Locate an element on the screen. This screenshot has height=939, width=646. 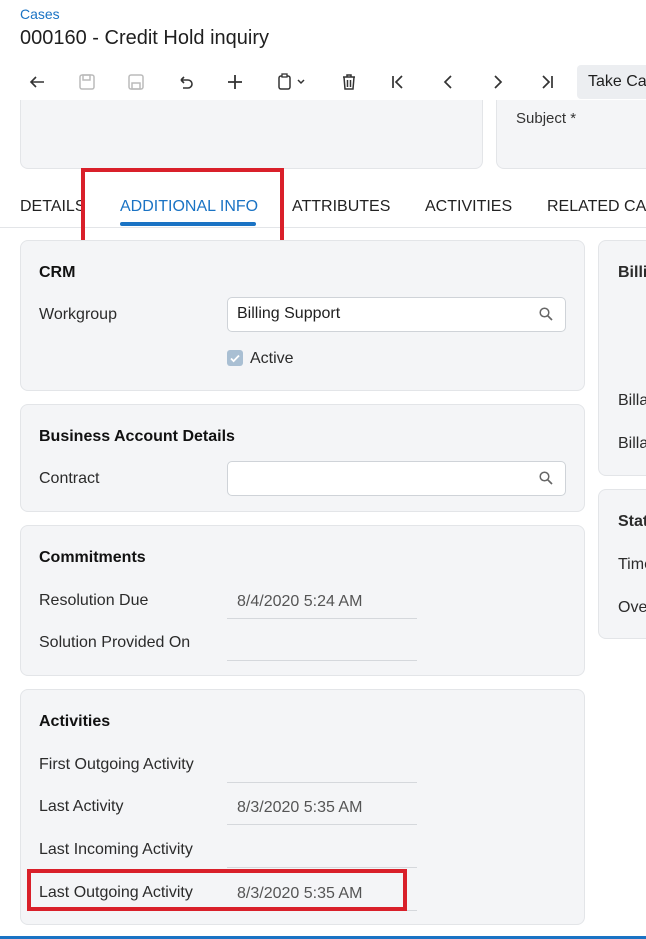
save-close-icon is located at coordinates (136, 82).